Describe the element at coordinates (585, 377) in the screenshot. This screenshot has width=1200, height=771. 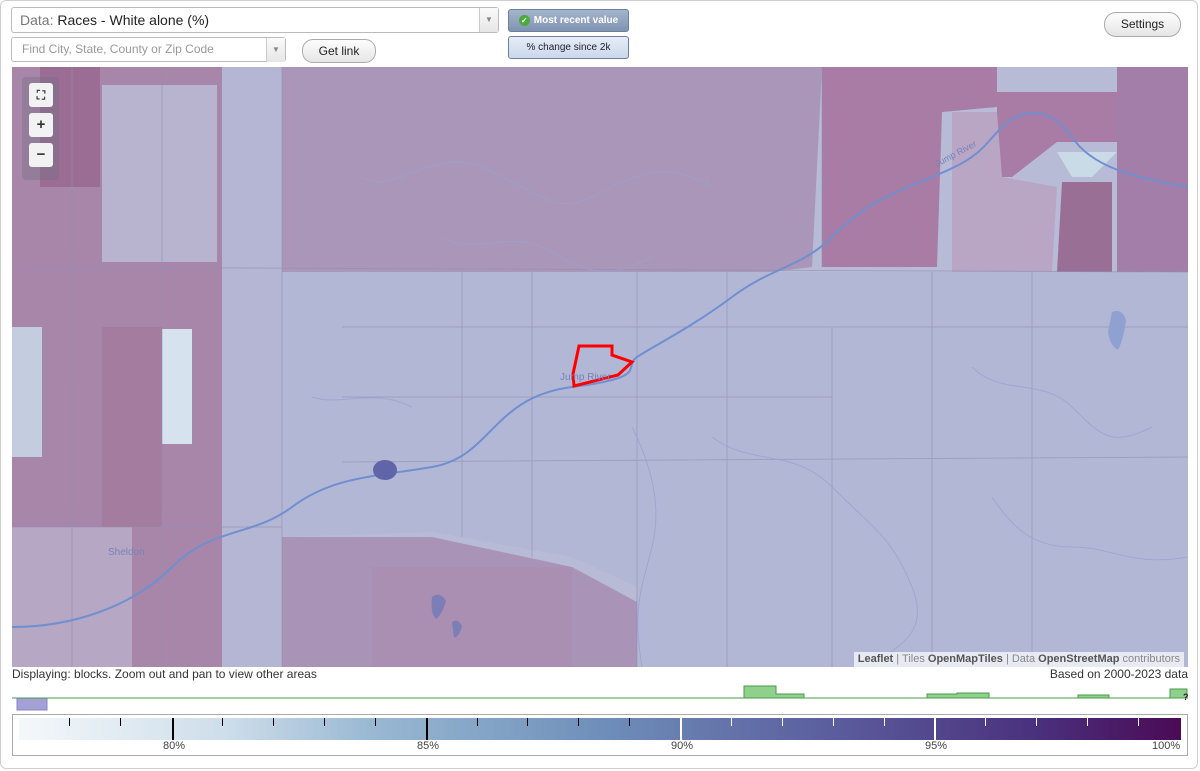
I see `town-label-jump-river: Jump River` at that location.